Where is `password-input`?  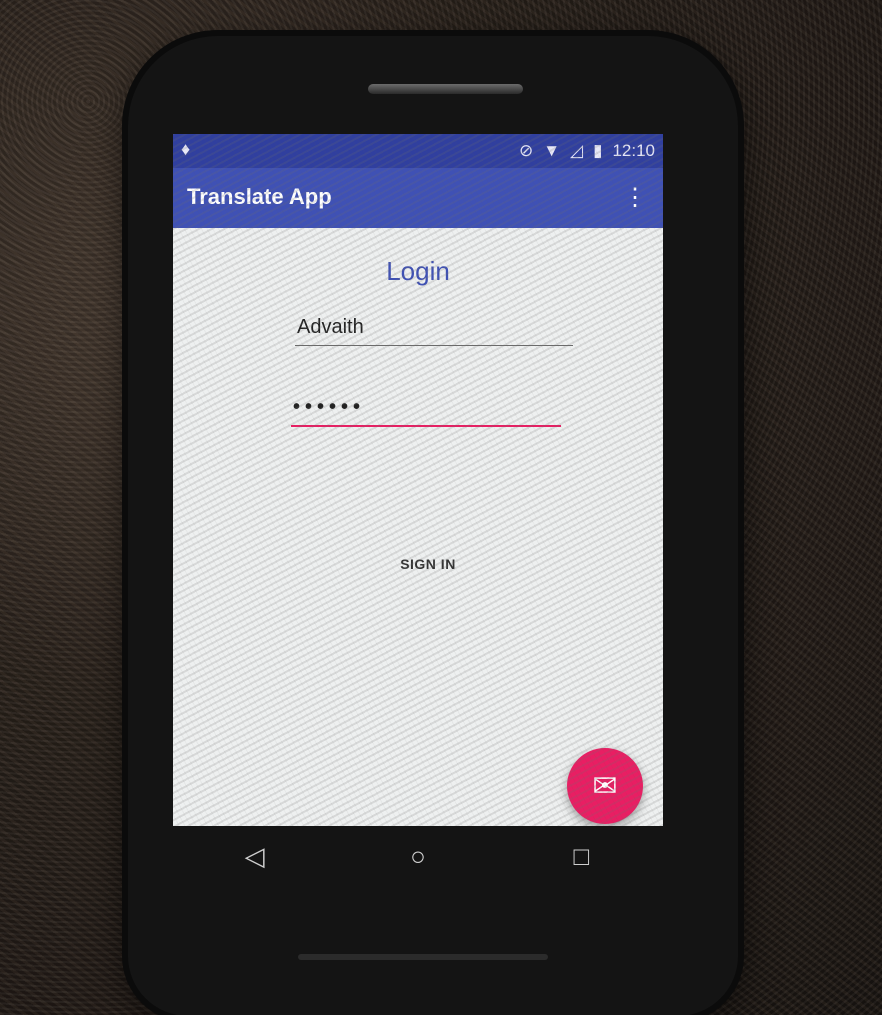
password-input is located at coordinates (427, 407).